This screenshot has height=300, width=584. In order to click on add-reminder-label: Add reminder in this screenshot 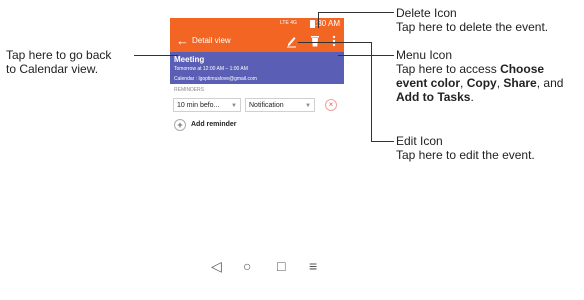, I will do `click(214, 124)`.